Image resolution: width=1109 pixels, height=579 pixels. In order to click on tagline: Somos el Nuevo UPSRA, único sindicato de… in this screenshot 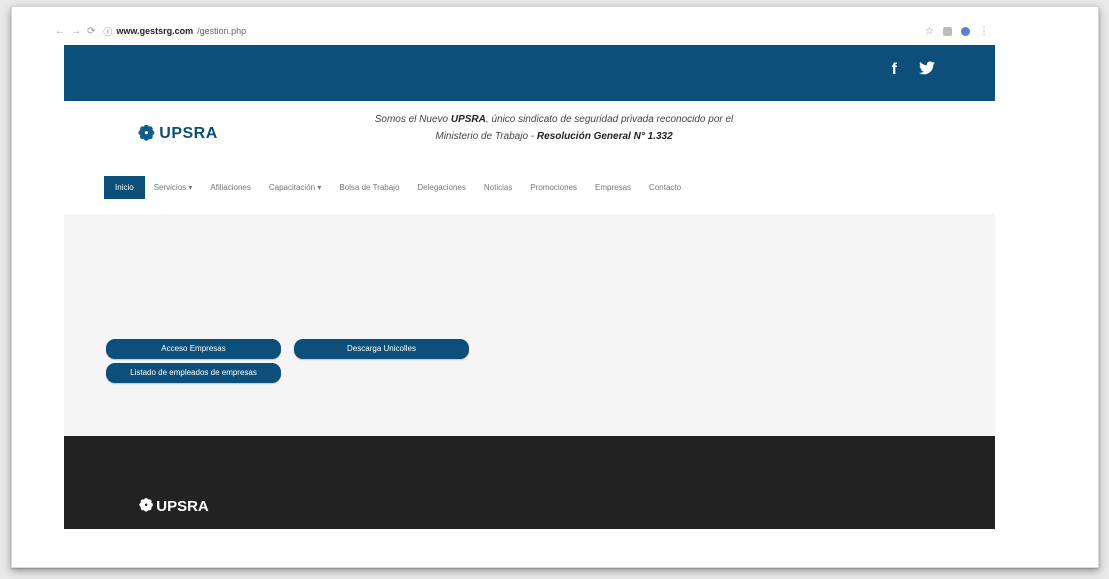, I will do `click(554, 128)`.